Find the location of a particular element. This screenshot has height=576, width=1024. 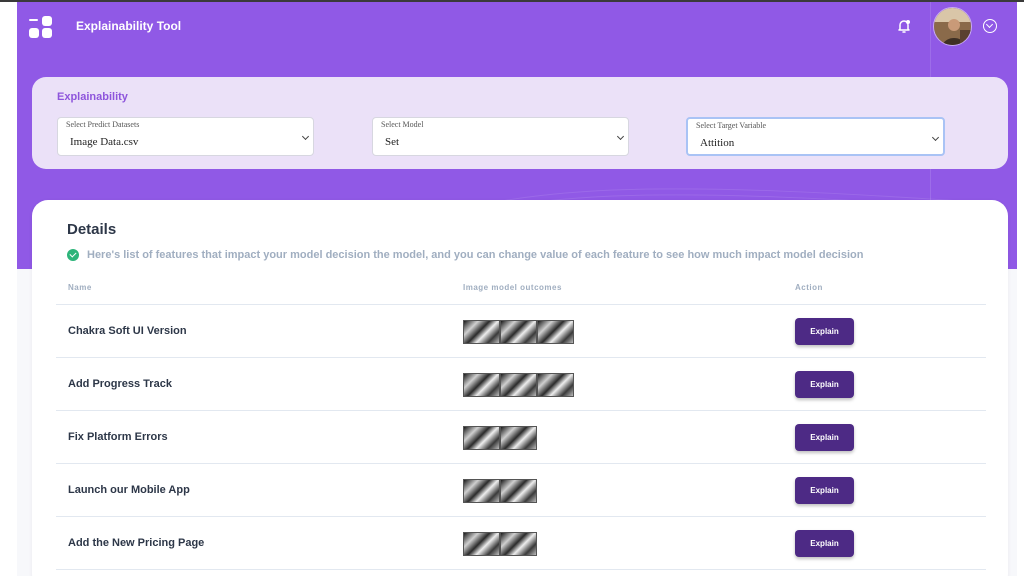

model-select-label: Select Model is located at coordinates (402, 124).